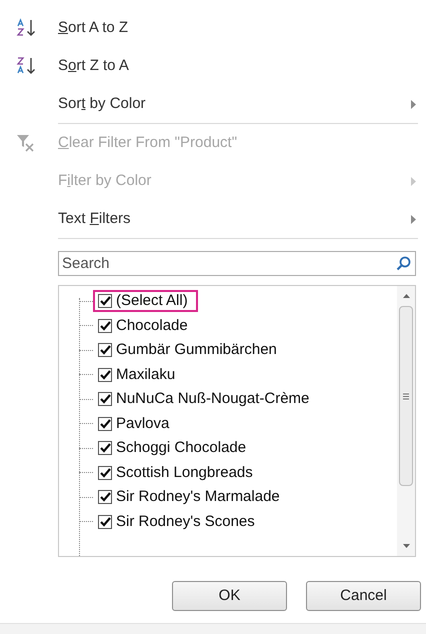 The width and height of the screenshot is (426, 634). Describe the element at coordinates (27, 66) in the screenshot. I see `sort-descending-icon` at that location.